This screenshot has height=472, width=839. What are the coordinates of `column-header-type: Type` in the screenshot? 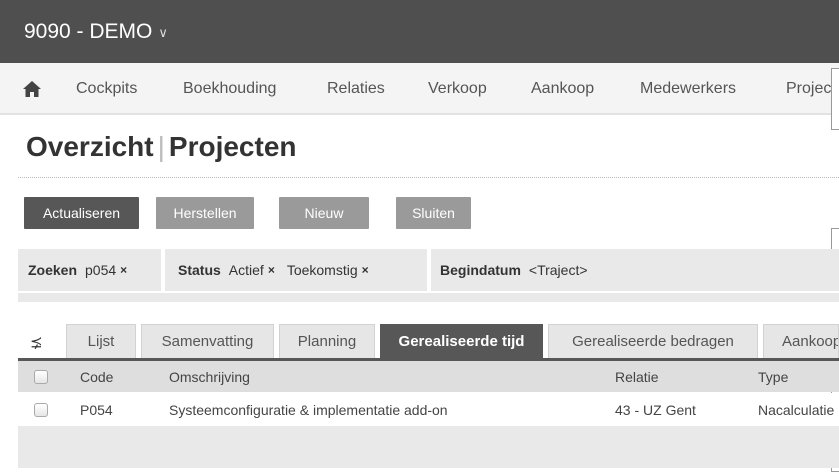 It's located at (773, 376).